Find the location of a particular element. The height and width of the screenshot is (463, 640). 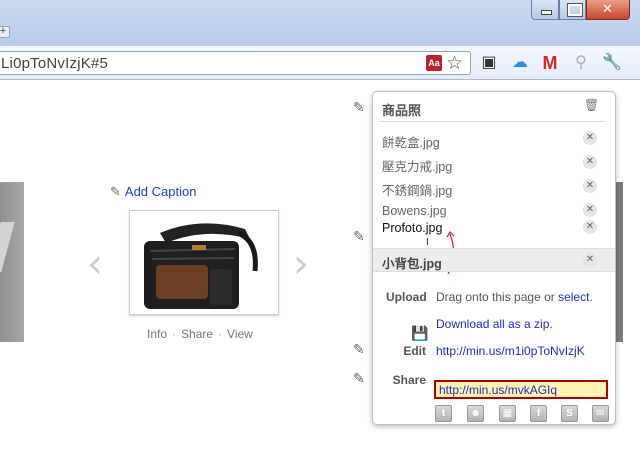

new-tab-button: + is located at coordinates (5, 32).